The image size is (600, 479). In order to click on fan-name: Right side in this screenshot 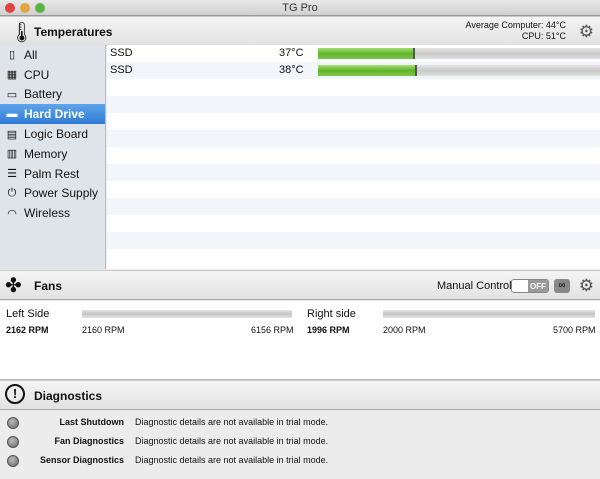, I will do `click(331, 314)`.